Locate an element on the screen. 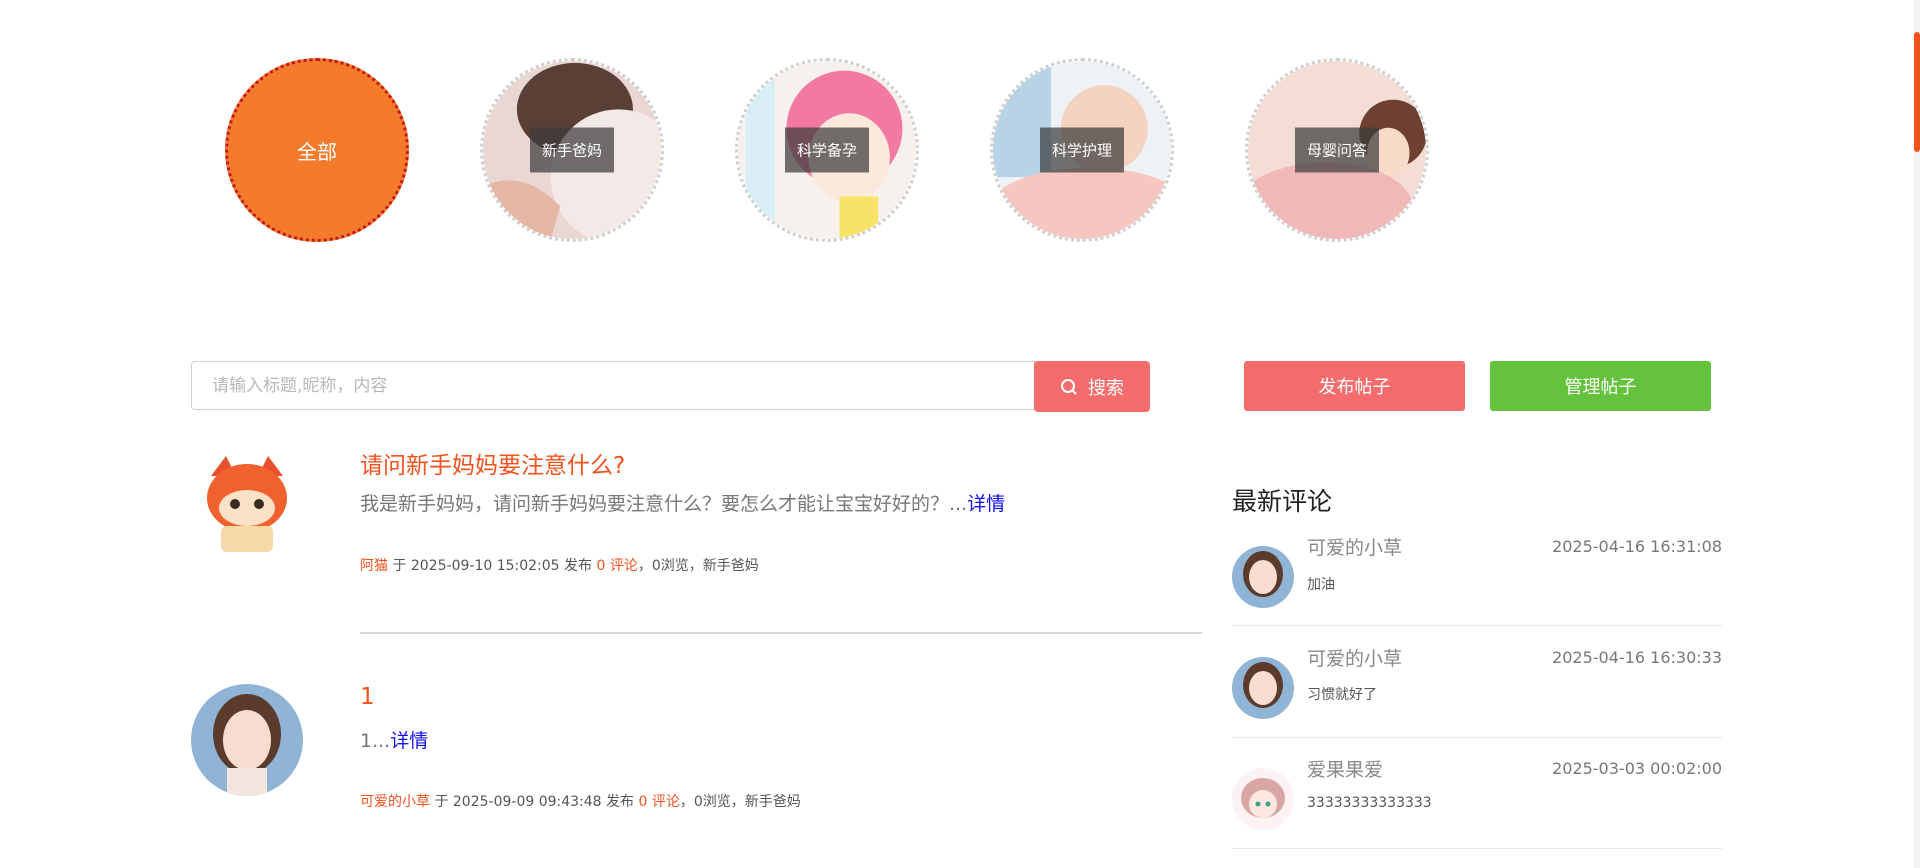  post-author-name: 阿猫 is located at coordinates (374, 566).